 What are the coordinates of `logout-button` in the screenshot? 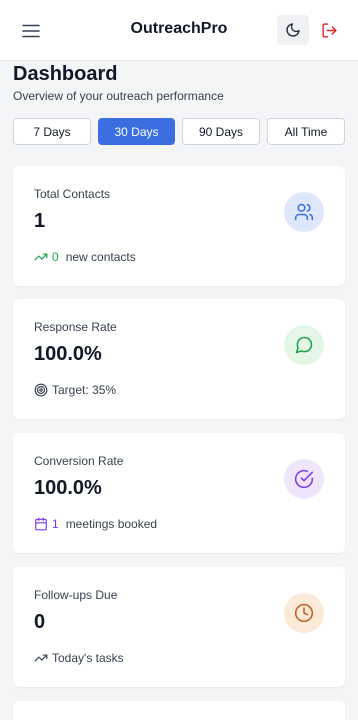 It's located at (329, 30).